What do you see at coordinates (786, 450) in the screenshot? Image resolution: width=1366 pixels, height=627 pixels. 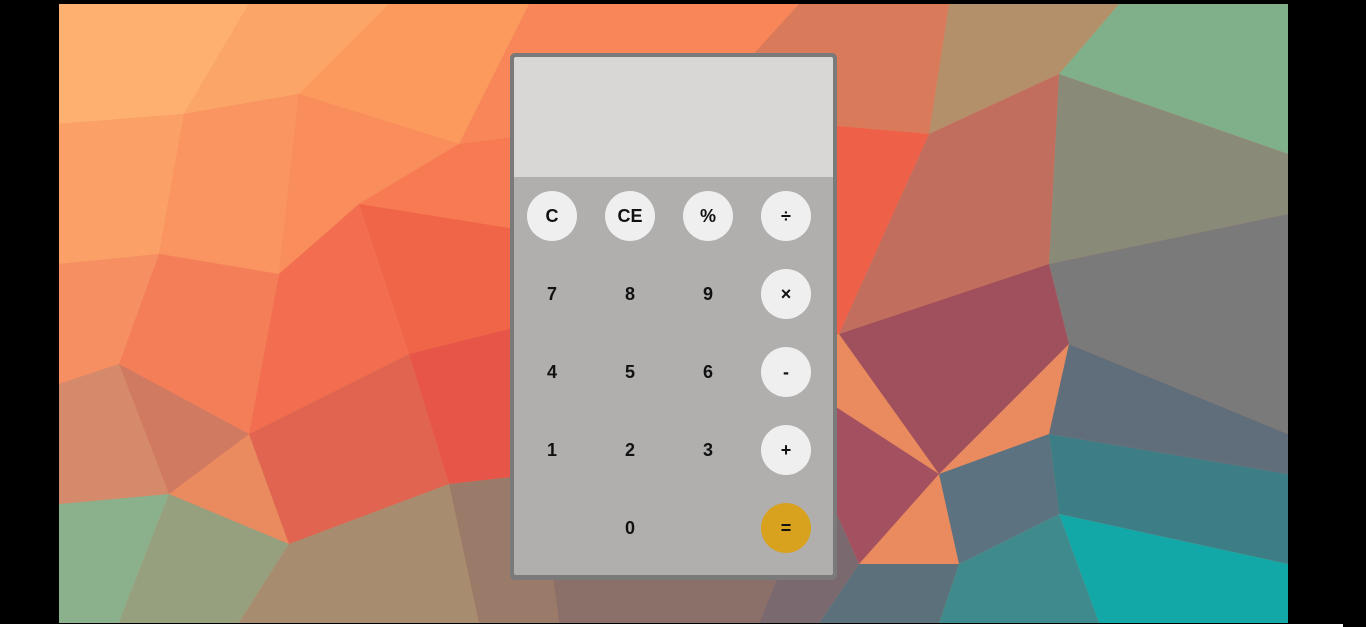 I see `add-button: +` at bounding box center [786, 450].